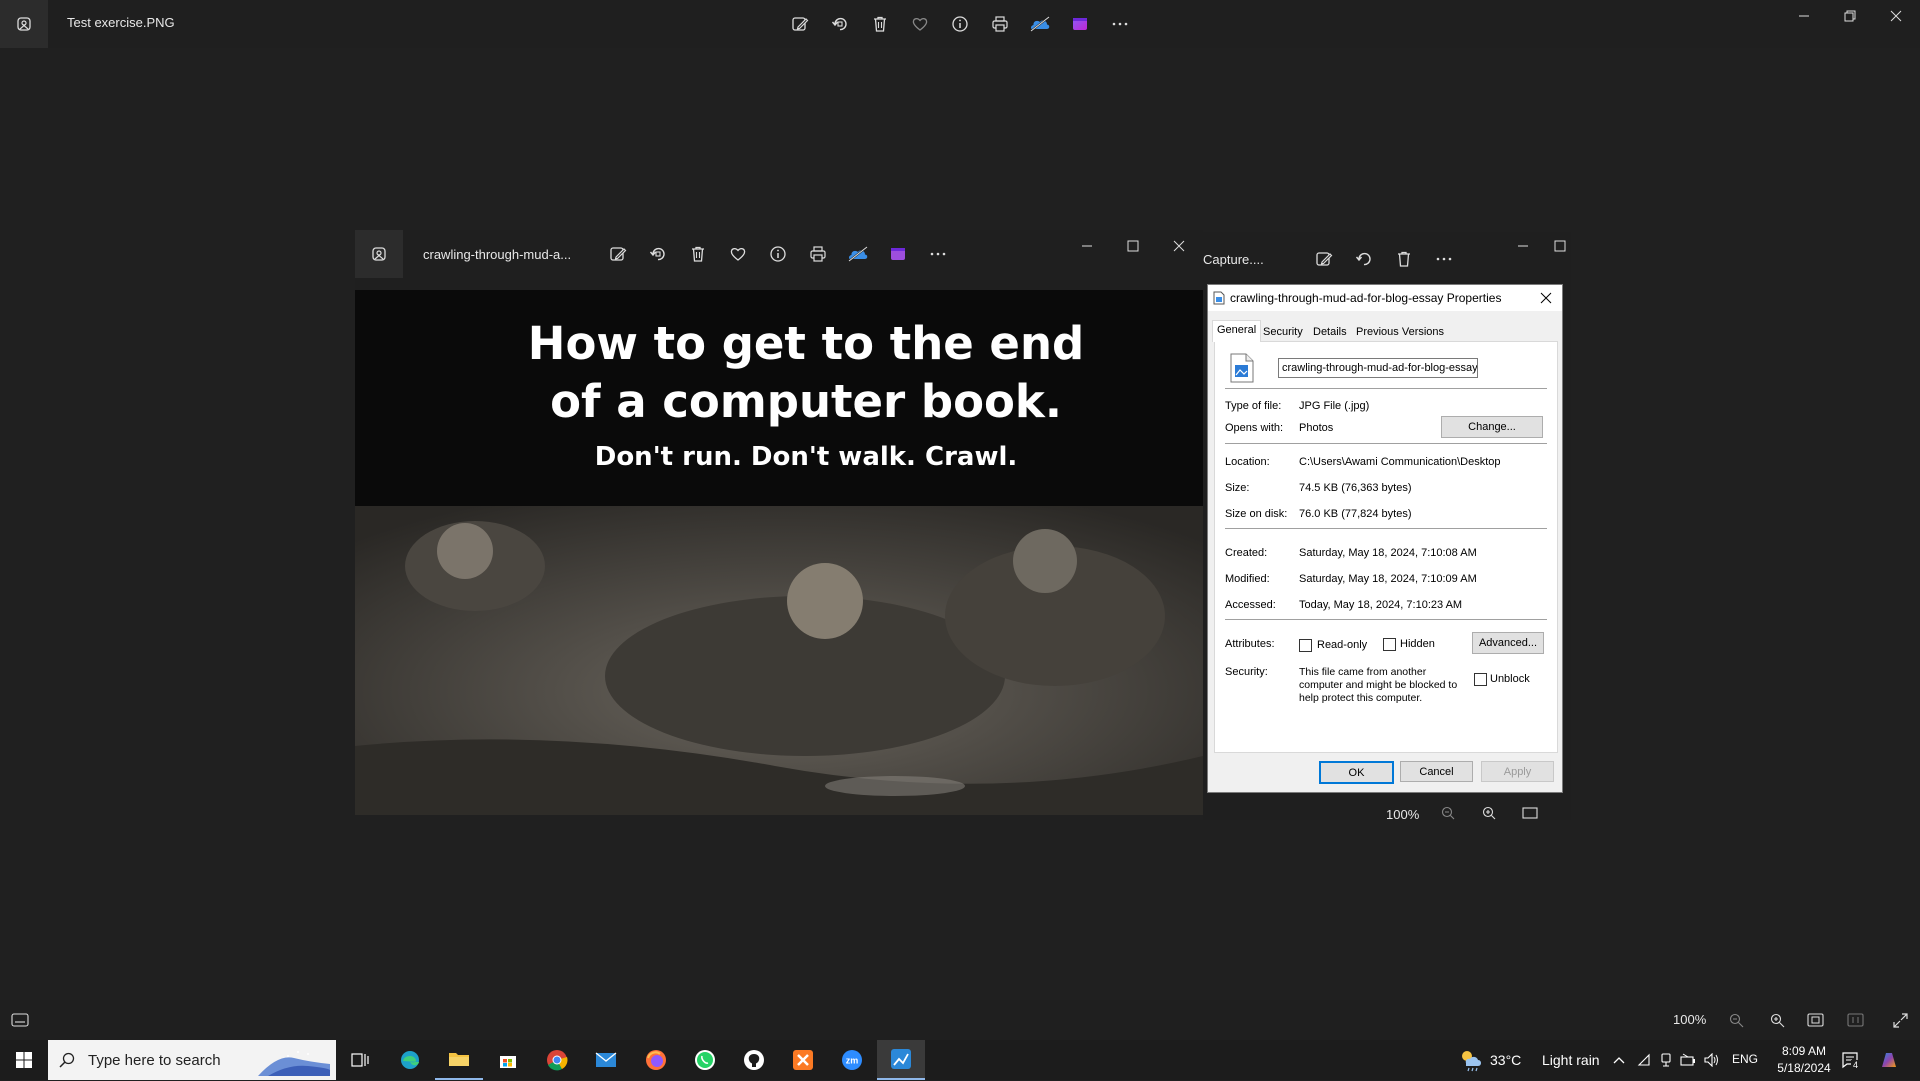  Describe the element at coordinates (1471, 1060) in the screenshot. I see `weather-rain-icon` at that location.